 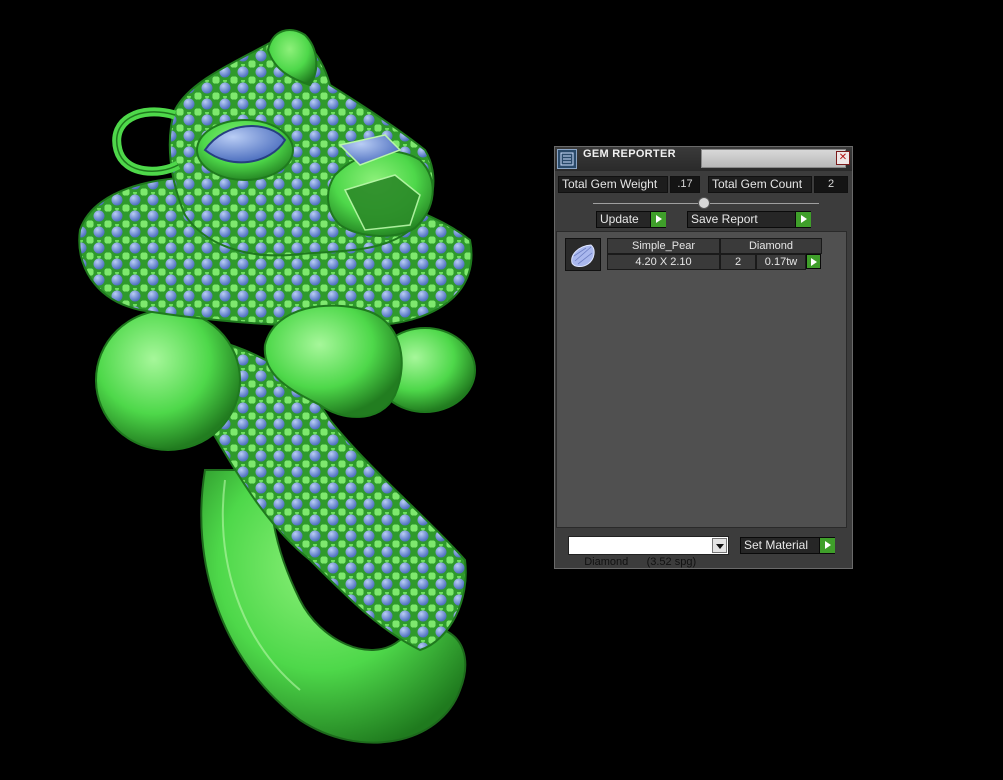 I want to click on total-gem-count-value: 2, so click(x=831, y=184).